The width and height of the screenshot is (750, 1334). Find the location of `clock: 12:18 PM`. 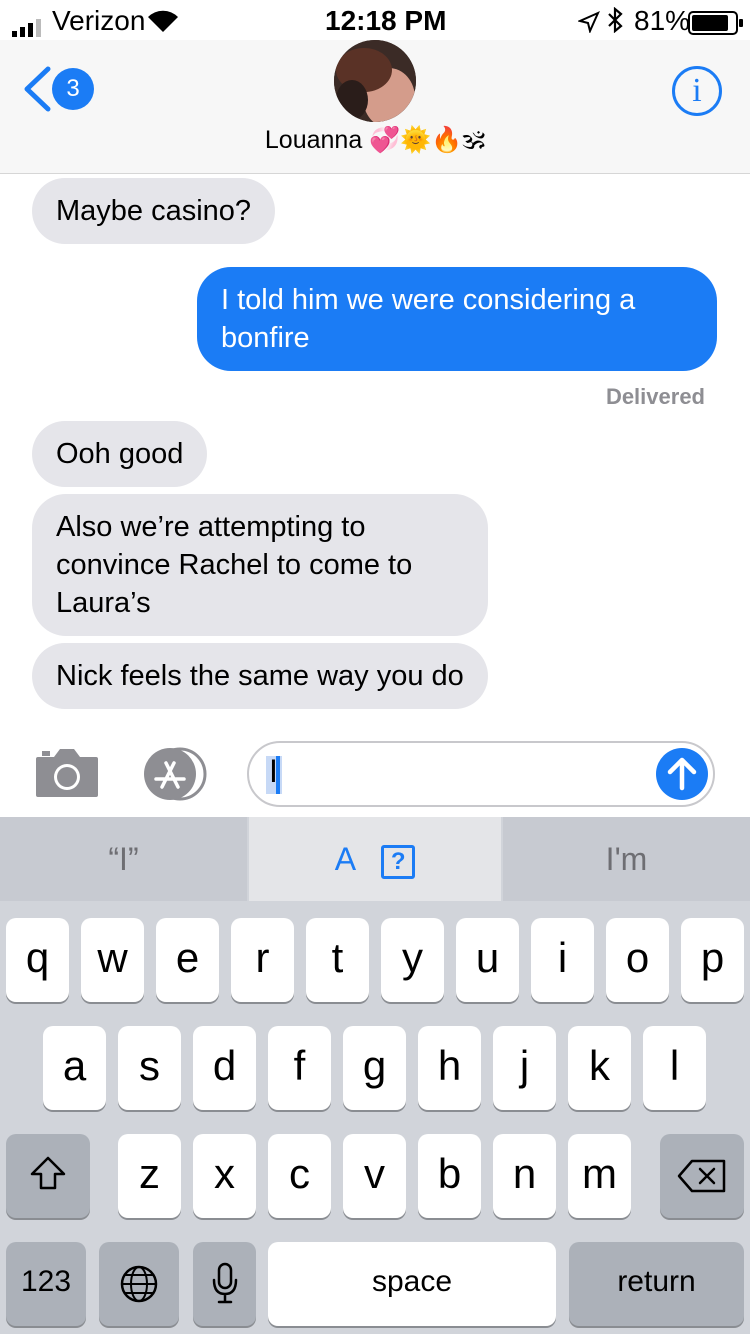

clock: 12:18 PM is located at coordinates (386, 20).